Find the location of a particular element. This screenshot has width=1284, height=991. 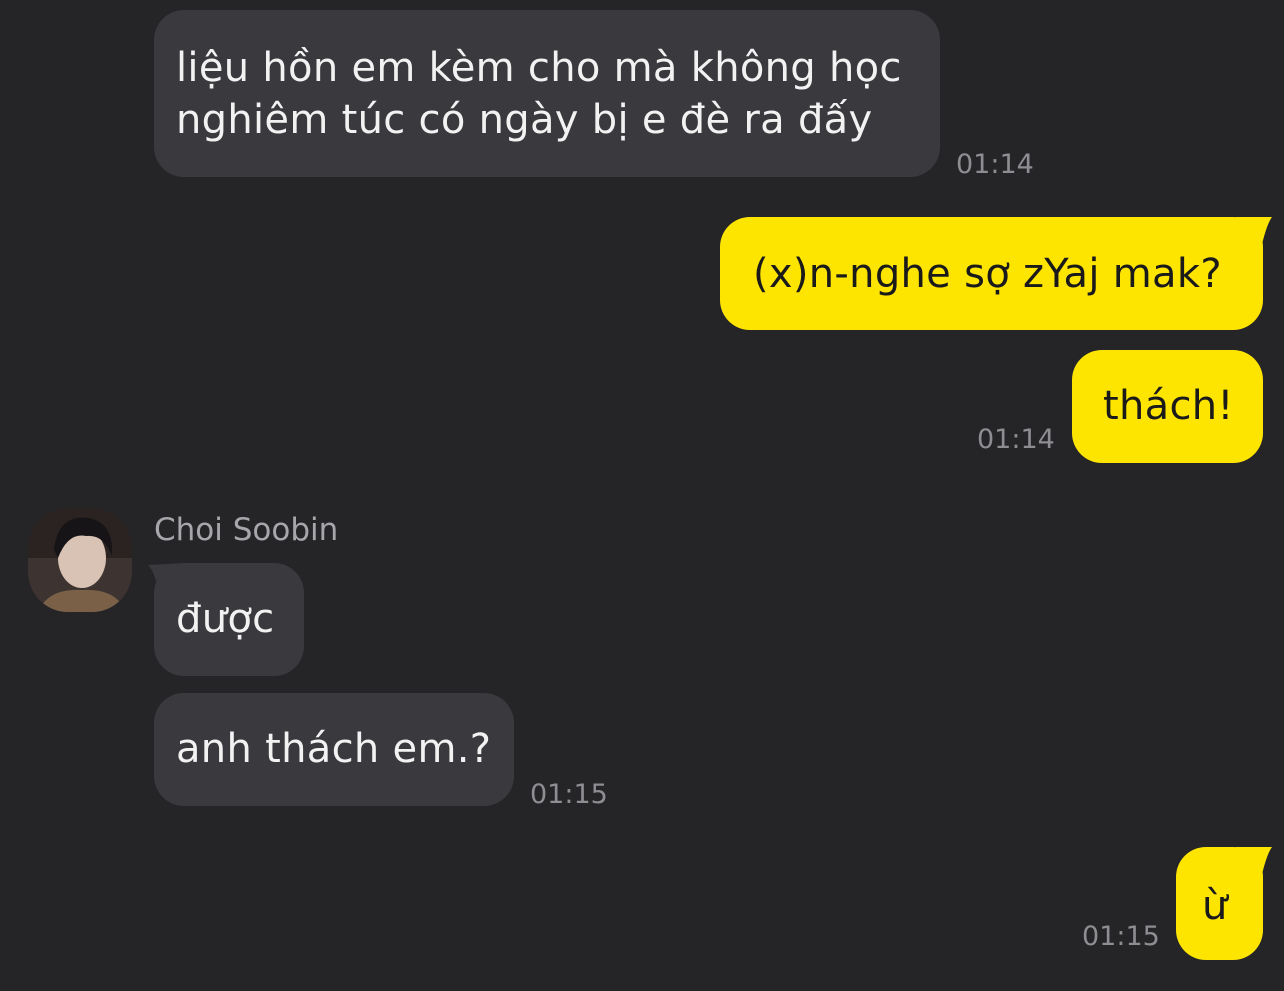

contact-avatar is located at coordinates (80, 560).